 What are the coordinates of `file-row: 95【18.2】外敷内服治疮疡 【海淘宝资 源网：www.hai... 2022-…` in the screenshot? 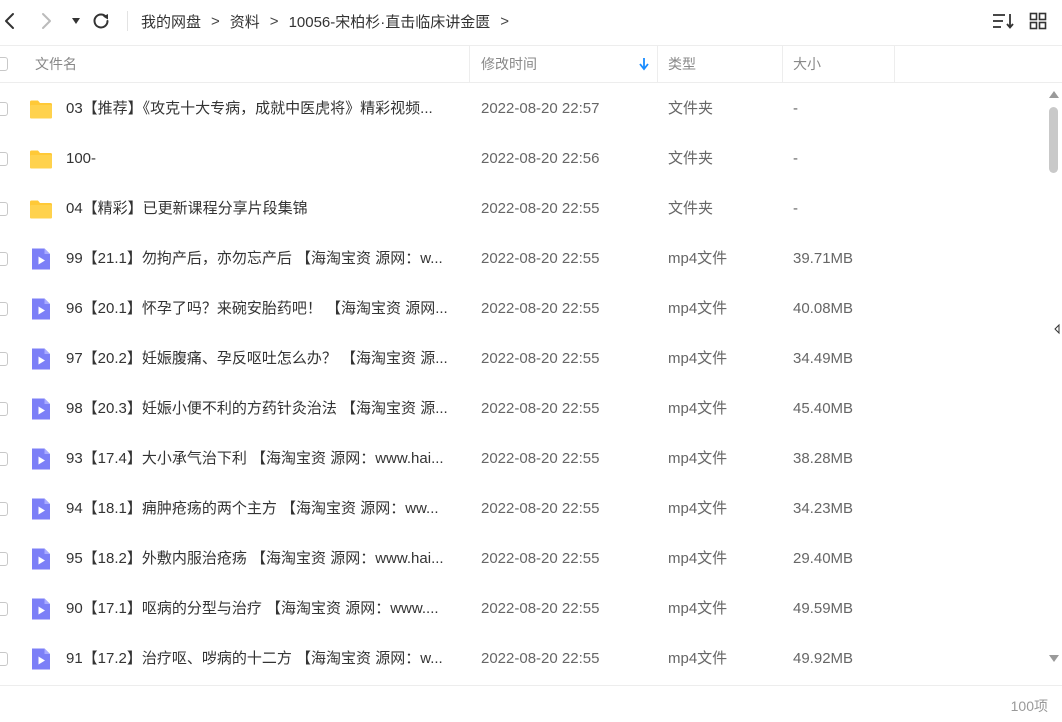 It's located at (522, 559).